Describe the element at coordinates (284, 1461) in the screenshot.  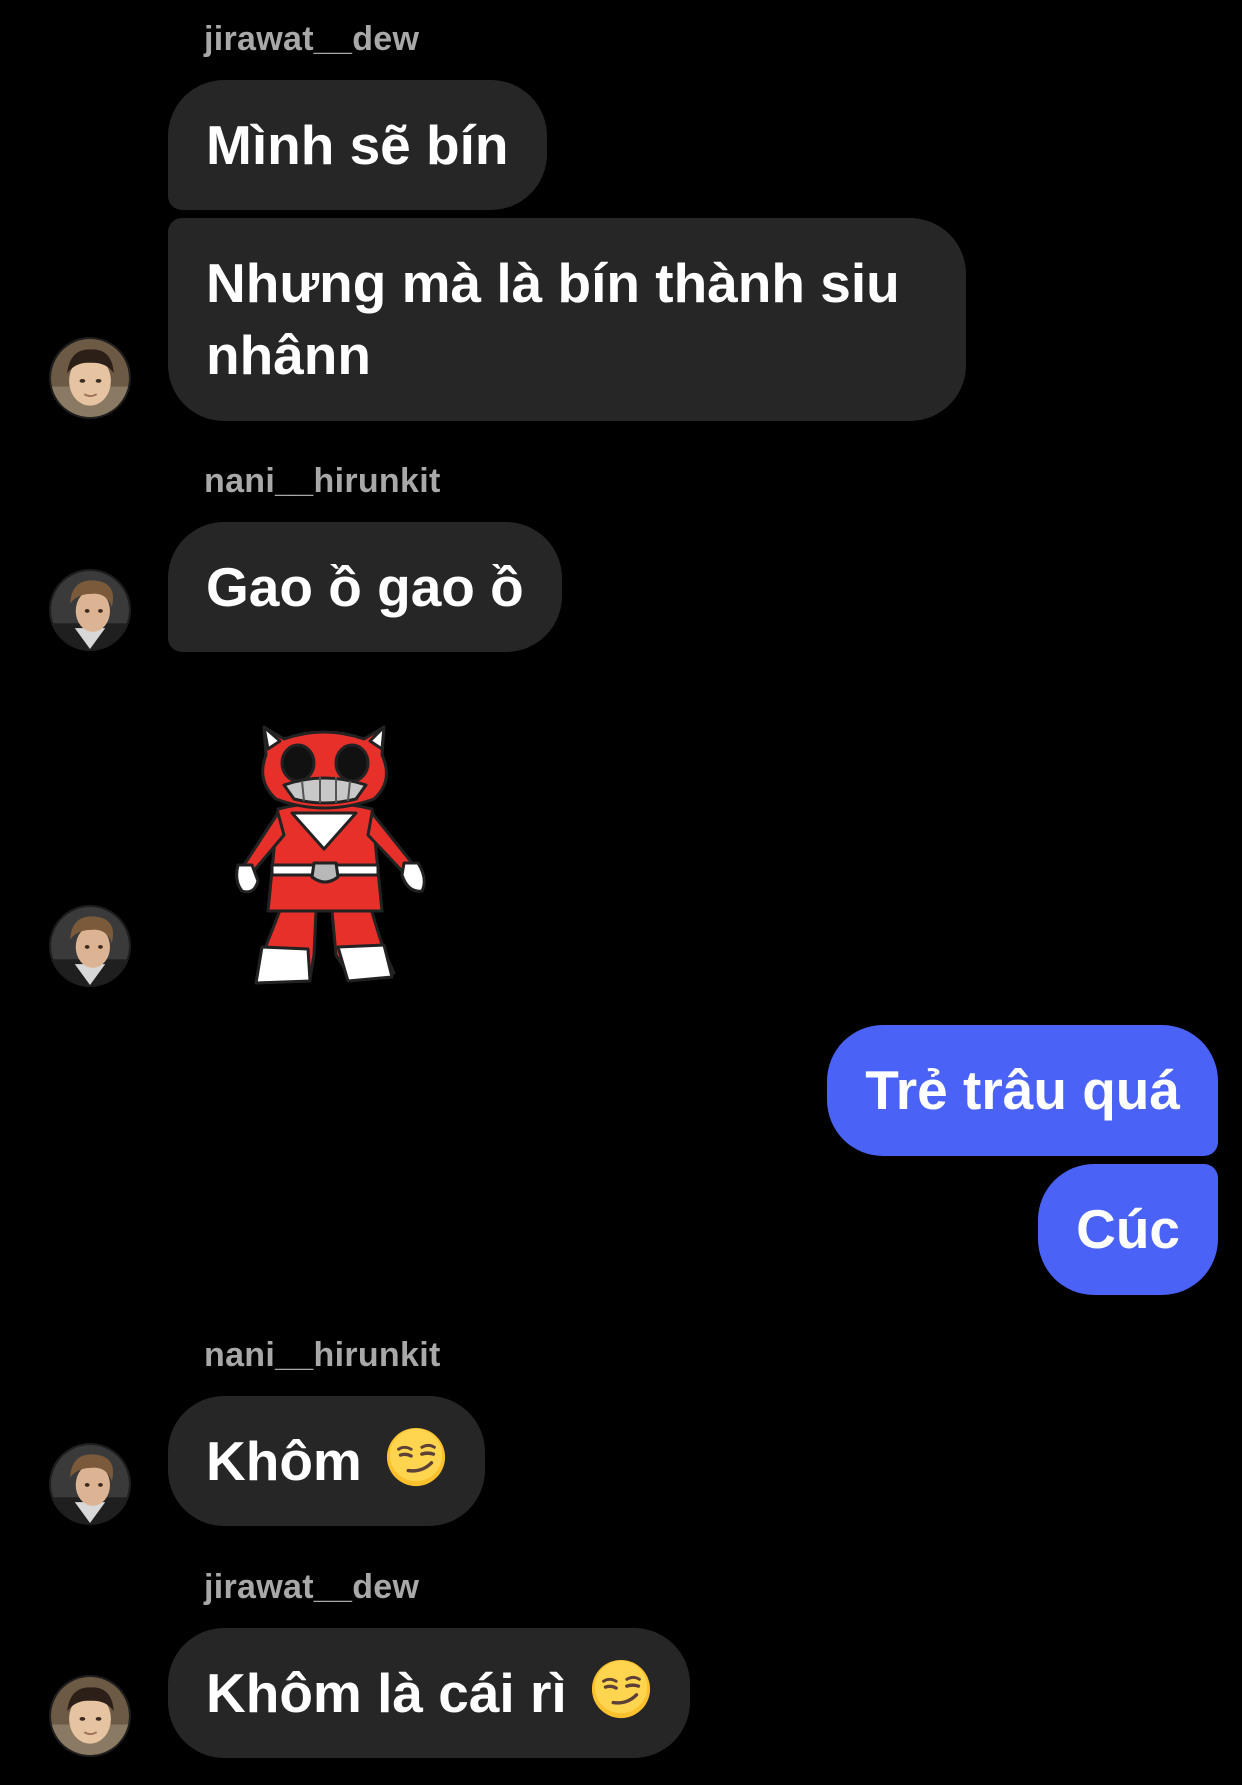
I see `message-text: Khôm` at that location.